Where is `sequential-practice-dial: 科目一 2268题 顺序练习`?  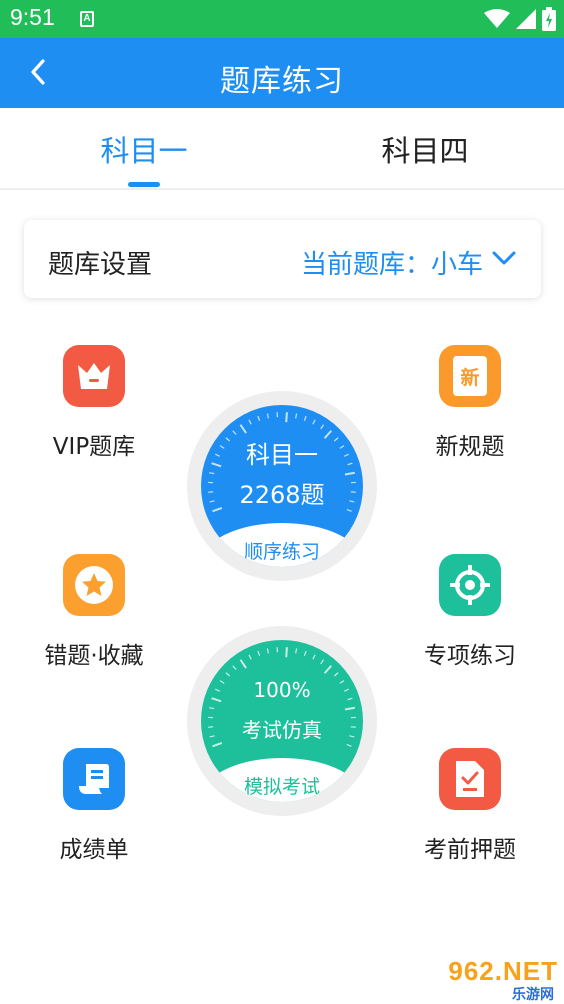 sequential-practice-dial: 科目一 2268题 顺序练习 is located at coordinates (282, 486).